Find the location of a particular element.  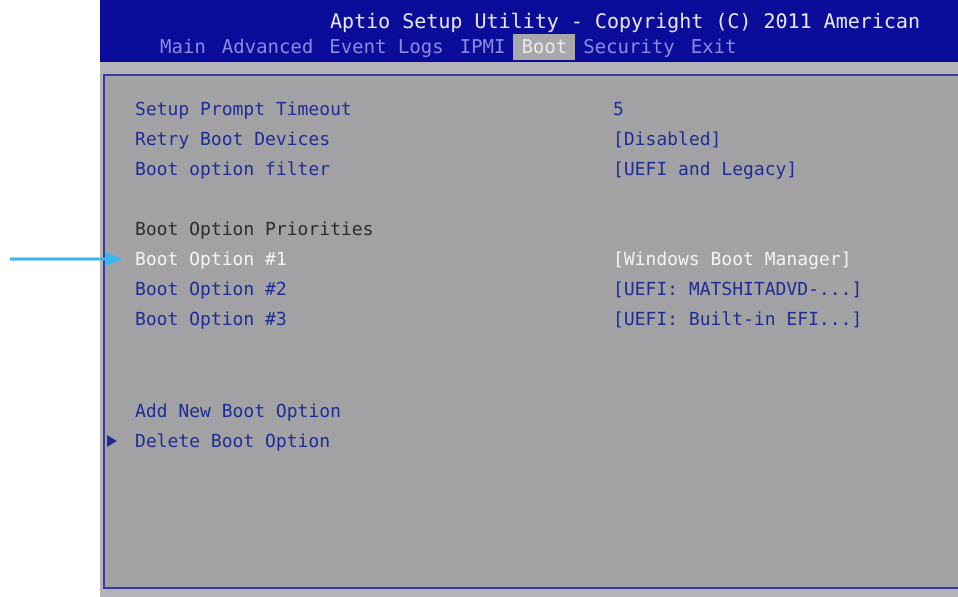

setting-label: Add New Boot Option is located at coordinates (374, 411).